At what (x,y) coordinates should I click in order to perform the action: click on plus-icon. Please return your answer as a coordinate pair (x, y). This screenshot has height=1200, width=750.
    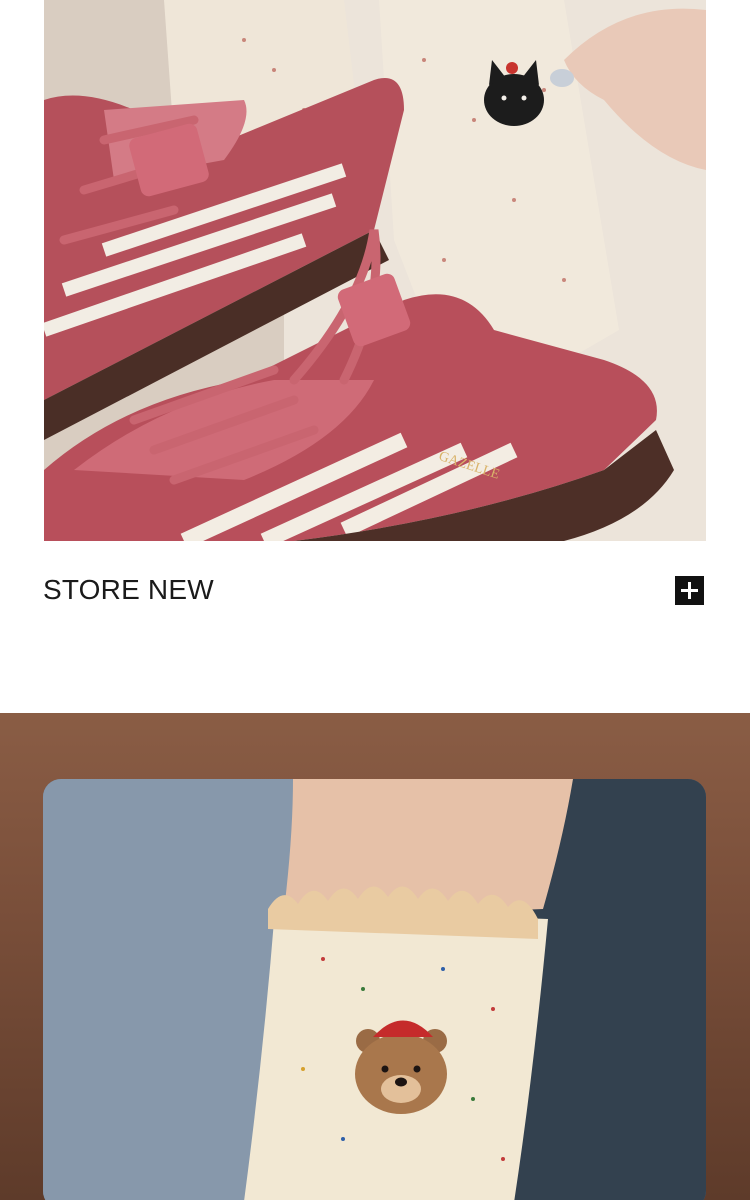
    Looking at the image, I should click on (689, 590).